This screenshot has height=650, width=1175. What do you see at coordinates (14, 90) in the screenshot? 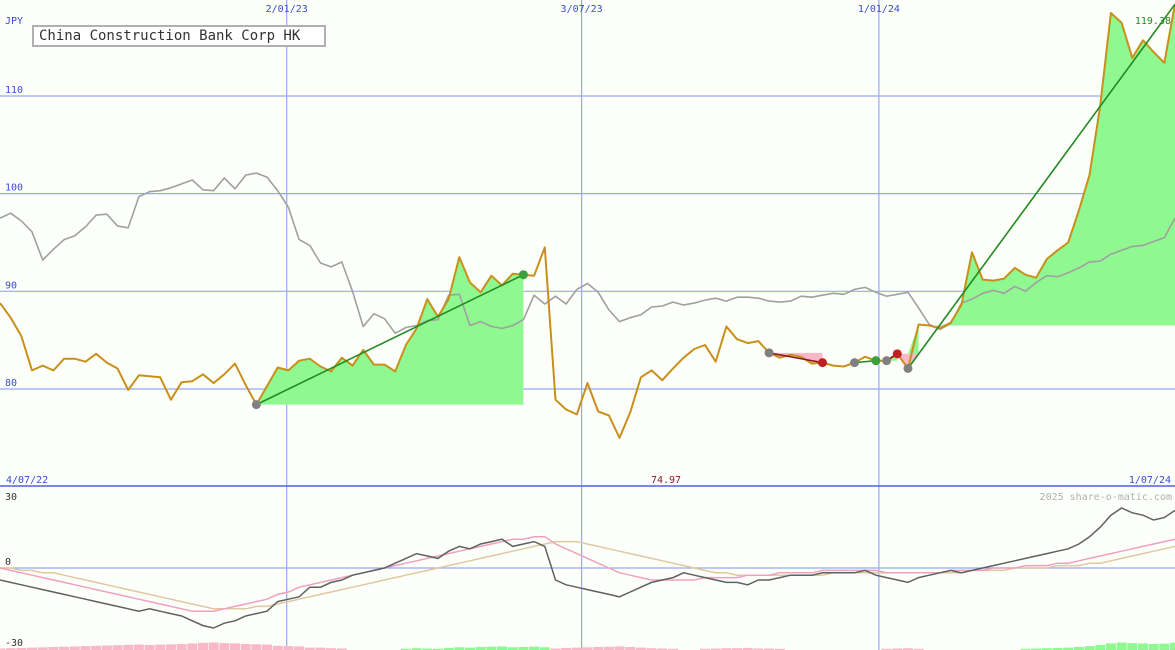
I see `y-tick-label: 110` at bounding box center [14, 90].